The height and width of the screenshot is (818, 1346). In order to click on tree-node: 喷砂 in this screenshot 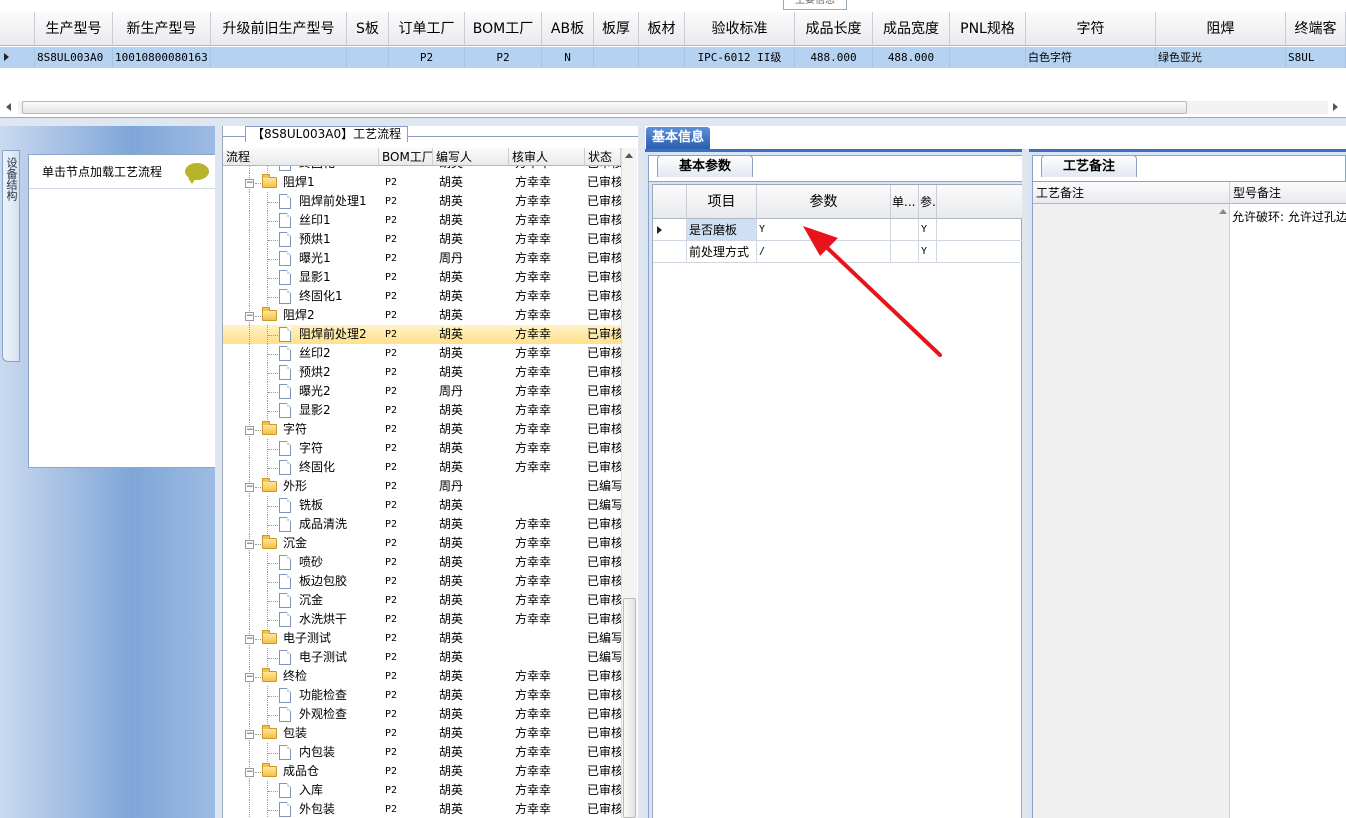, I will do `click(301, 562)`.